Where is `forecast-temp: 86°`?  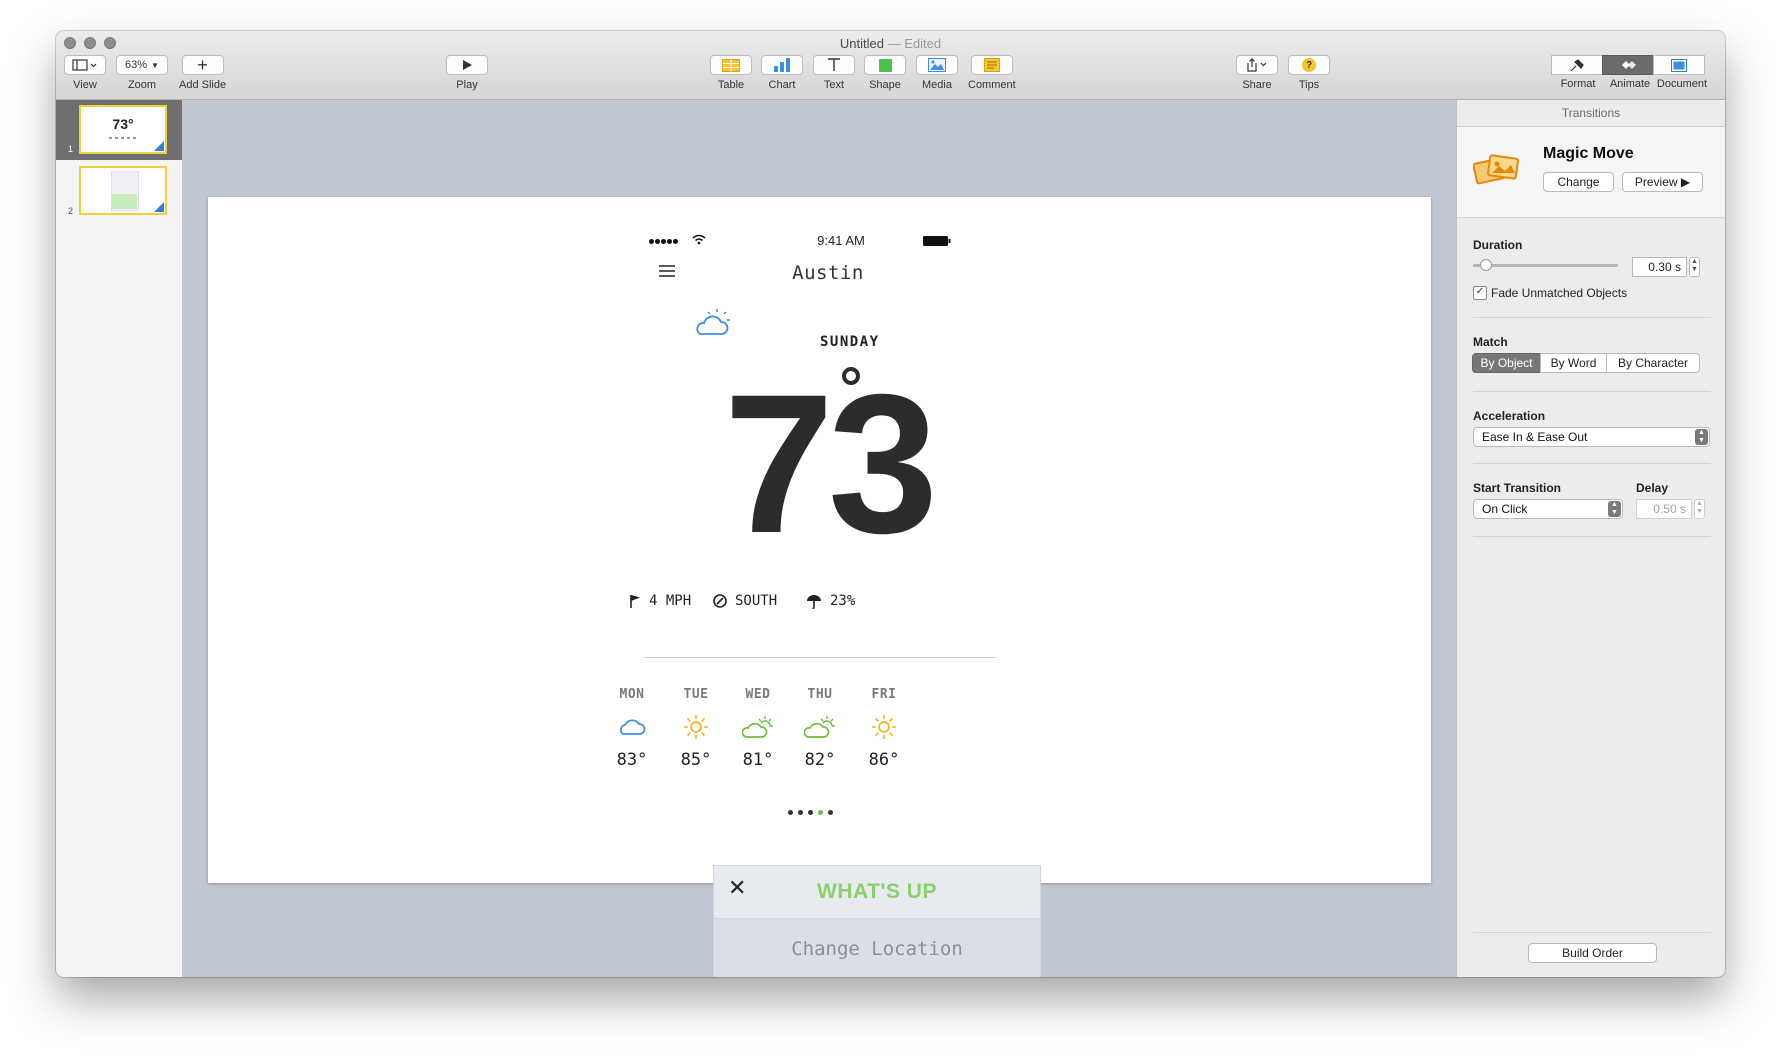 forecast-temp: 86° is located at coordinates (884, 760).